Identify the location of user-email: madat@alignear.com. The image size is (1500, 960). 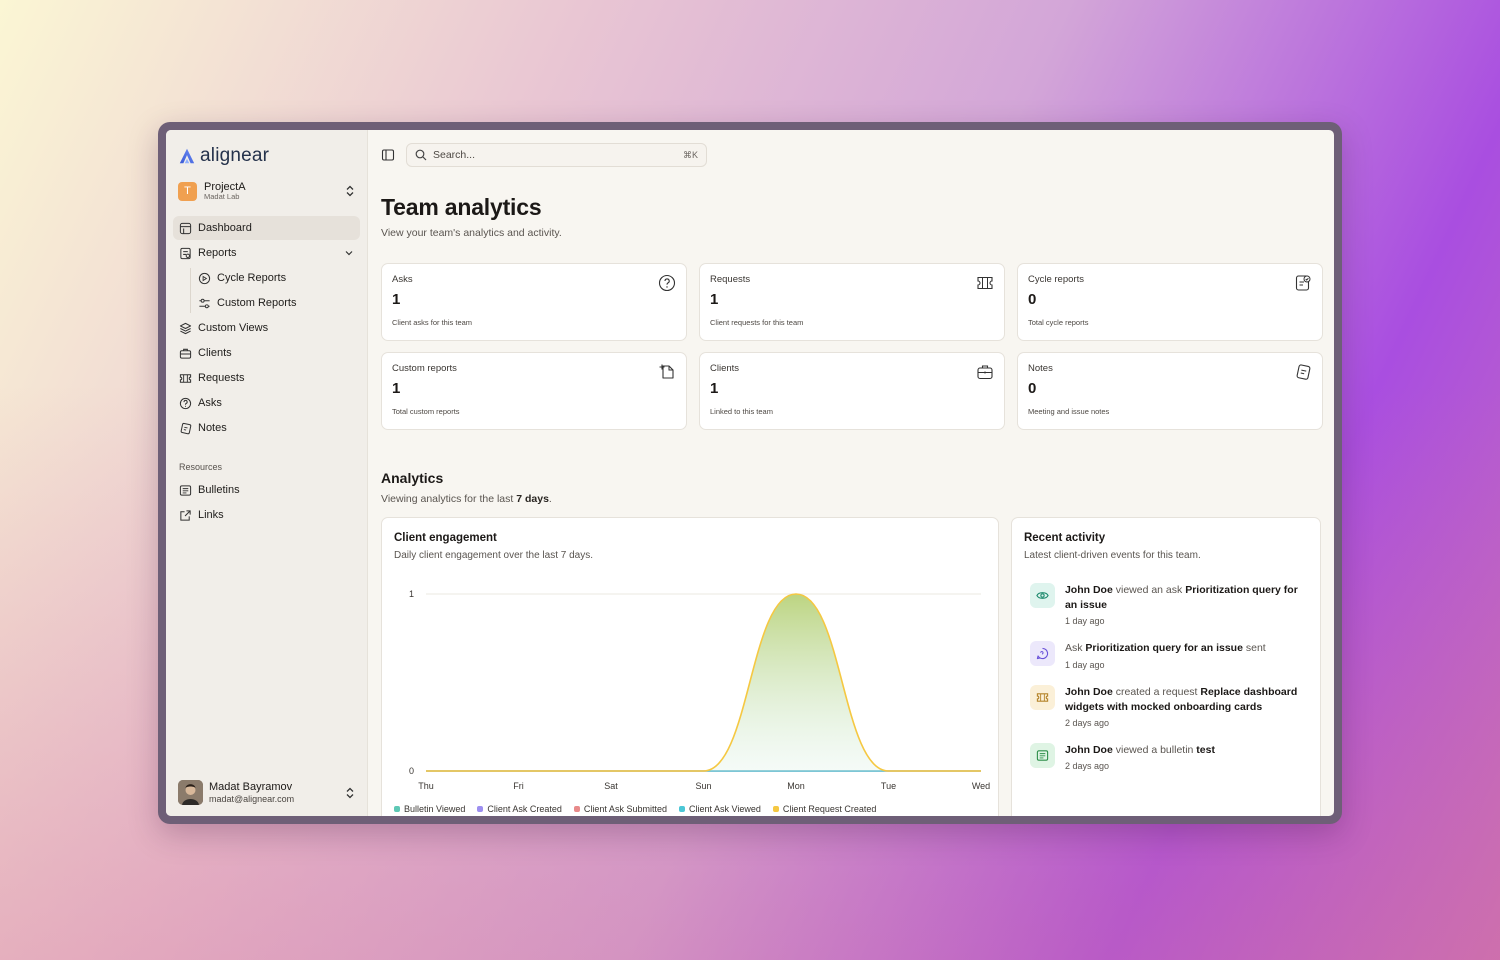
(252, 798).